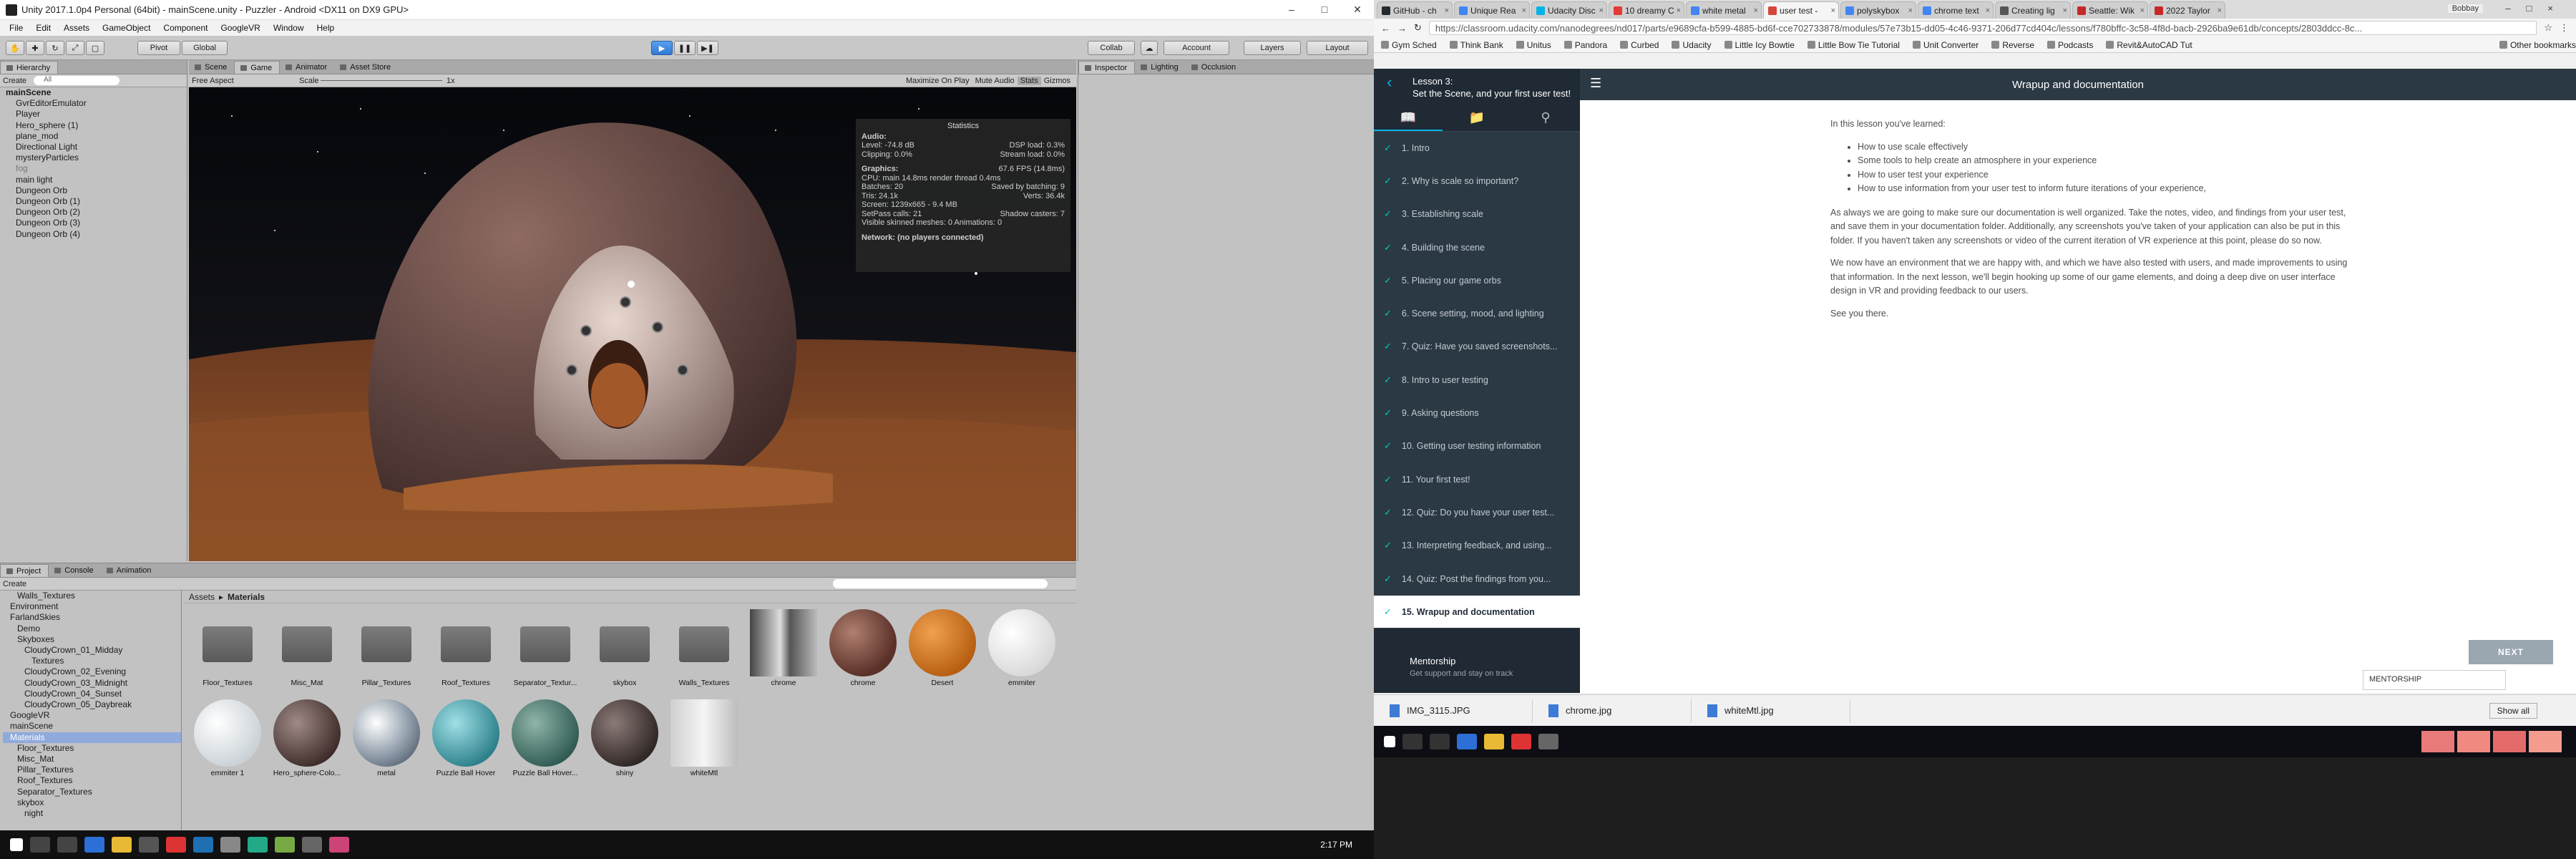  What do you see at coordinates (1418, 28) in the screenshot?
I see `reload-icon: ↻` at bounding box center [1418, 28].